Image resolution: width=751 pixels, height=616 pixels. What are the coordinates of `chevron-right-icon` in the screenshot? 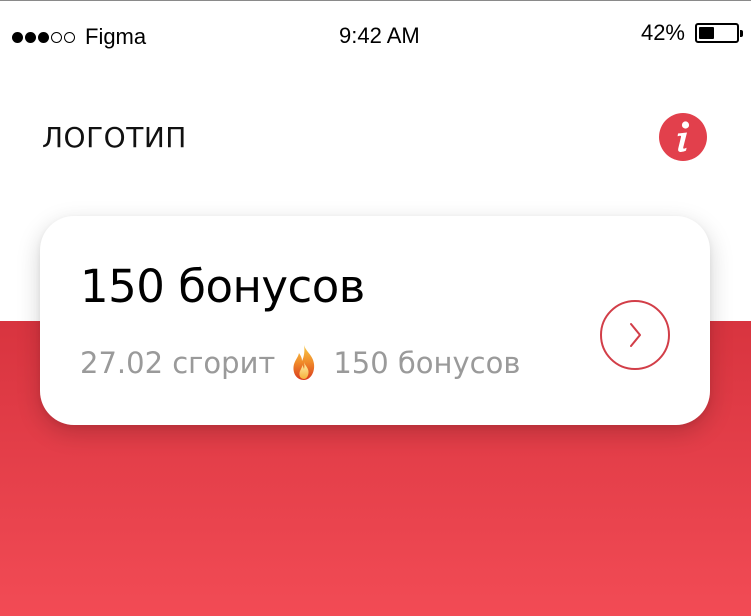 It's located at (635, 335).